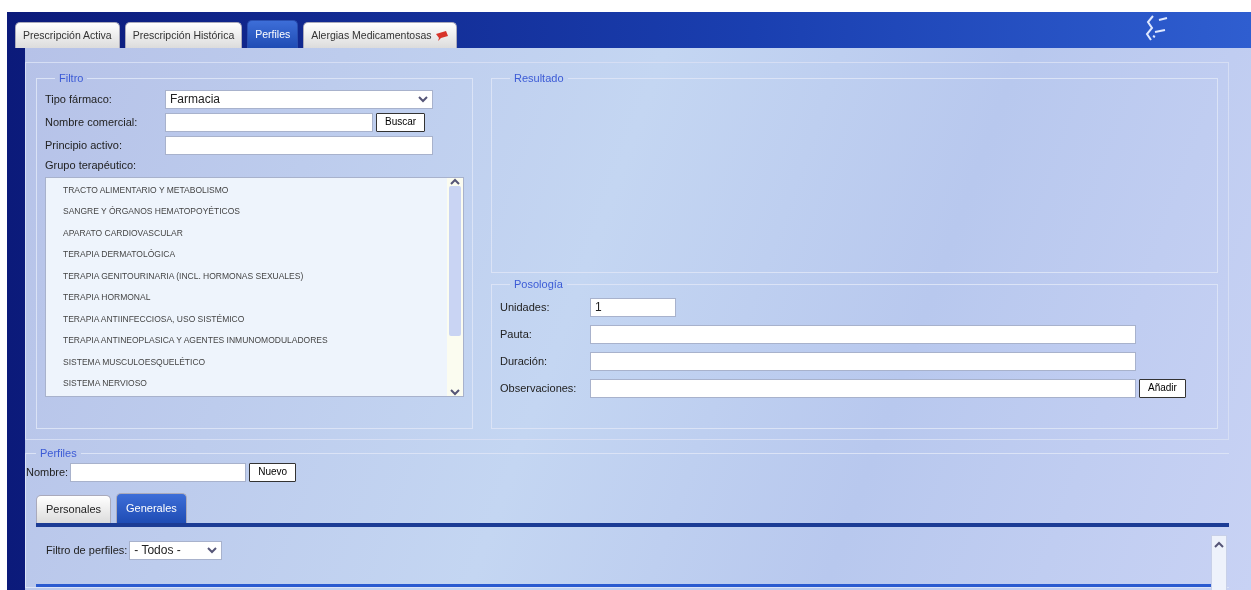 Image resolution: width=1251 pixels, height=590 pixels. Describe the element at coordinates (92, 122) in the screenshot. I see `field-label: Nombre comercial:` at that location.